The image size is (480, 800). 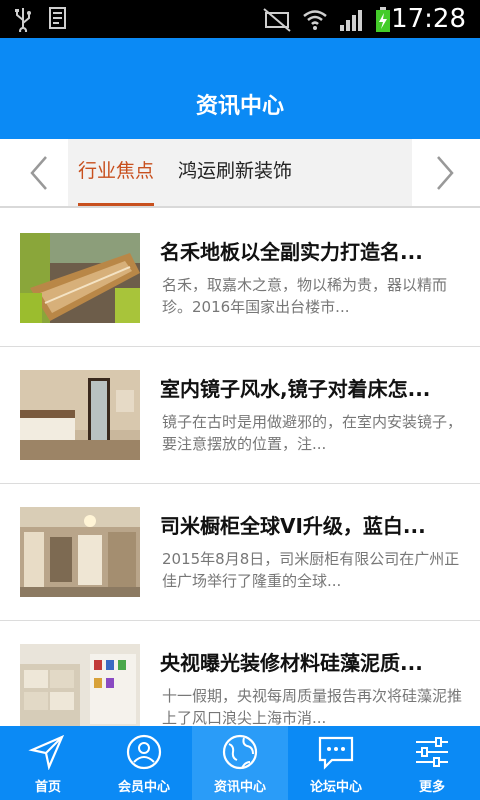 What do you see at coordinates (40, 173) in the screenshot?
I see `chevron-left-icon` at bounding box center [40, 173].